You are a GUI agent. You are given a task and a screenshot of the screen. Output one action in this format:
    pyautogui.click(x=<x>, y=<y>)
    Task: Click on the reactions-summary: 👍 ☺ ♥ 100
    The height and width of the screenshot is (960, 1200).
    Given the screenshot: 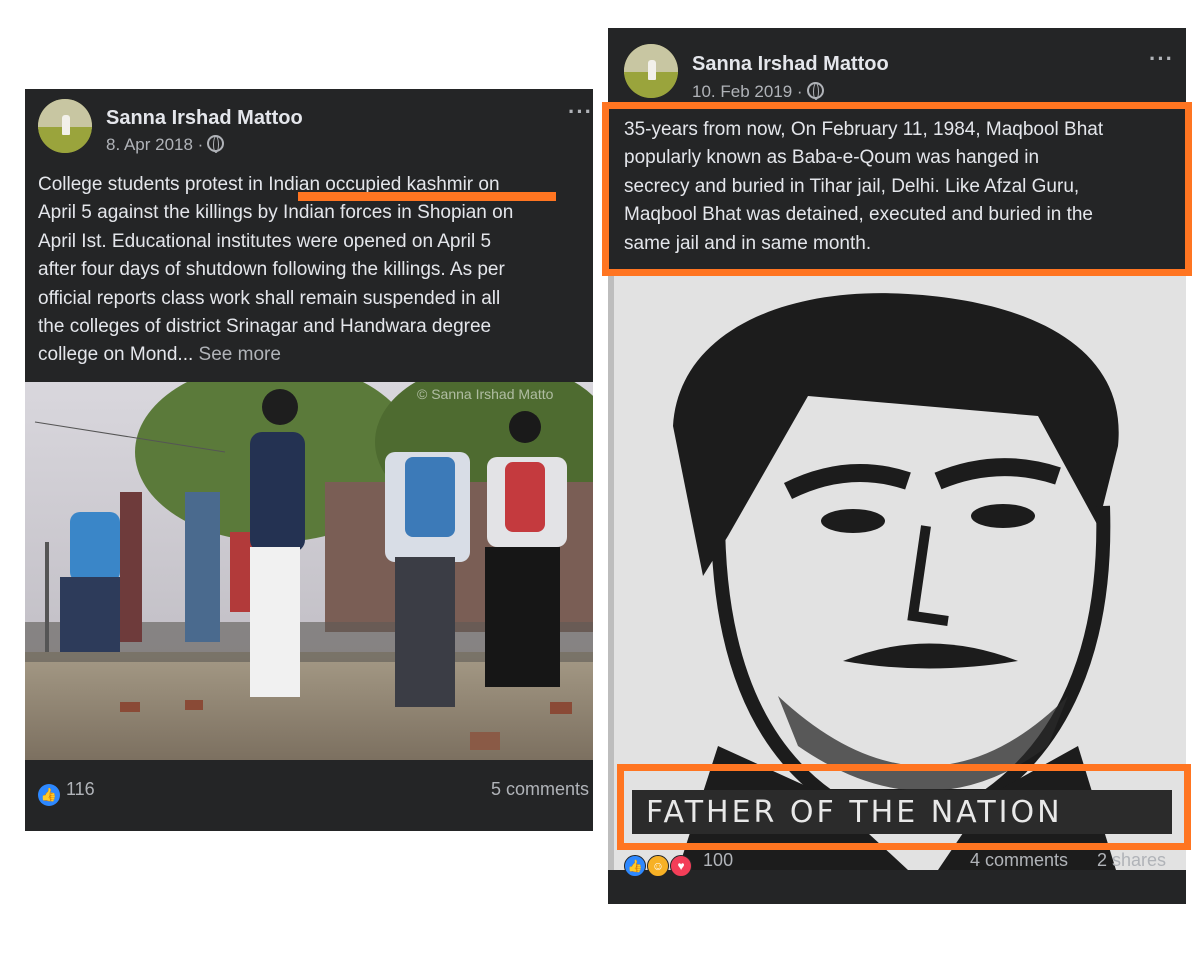 What is the action you would take?
    pyautogui.click(x=678, y=863)
    